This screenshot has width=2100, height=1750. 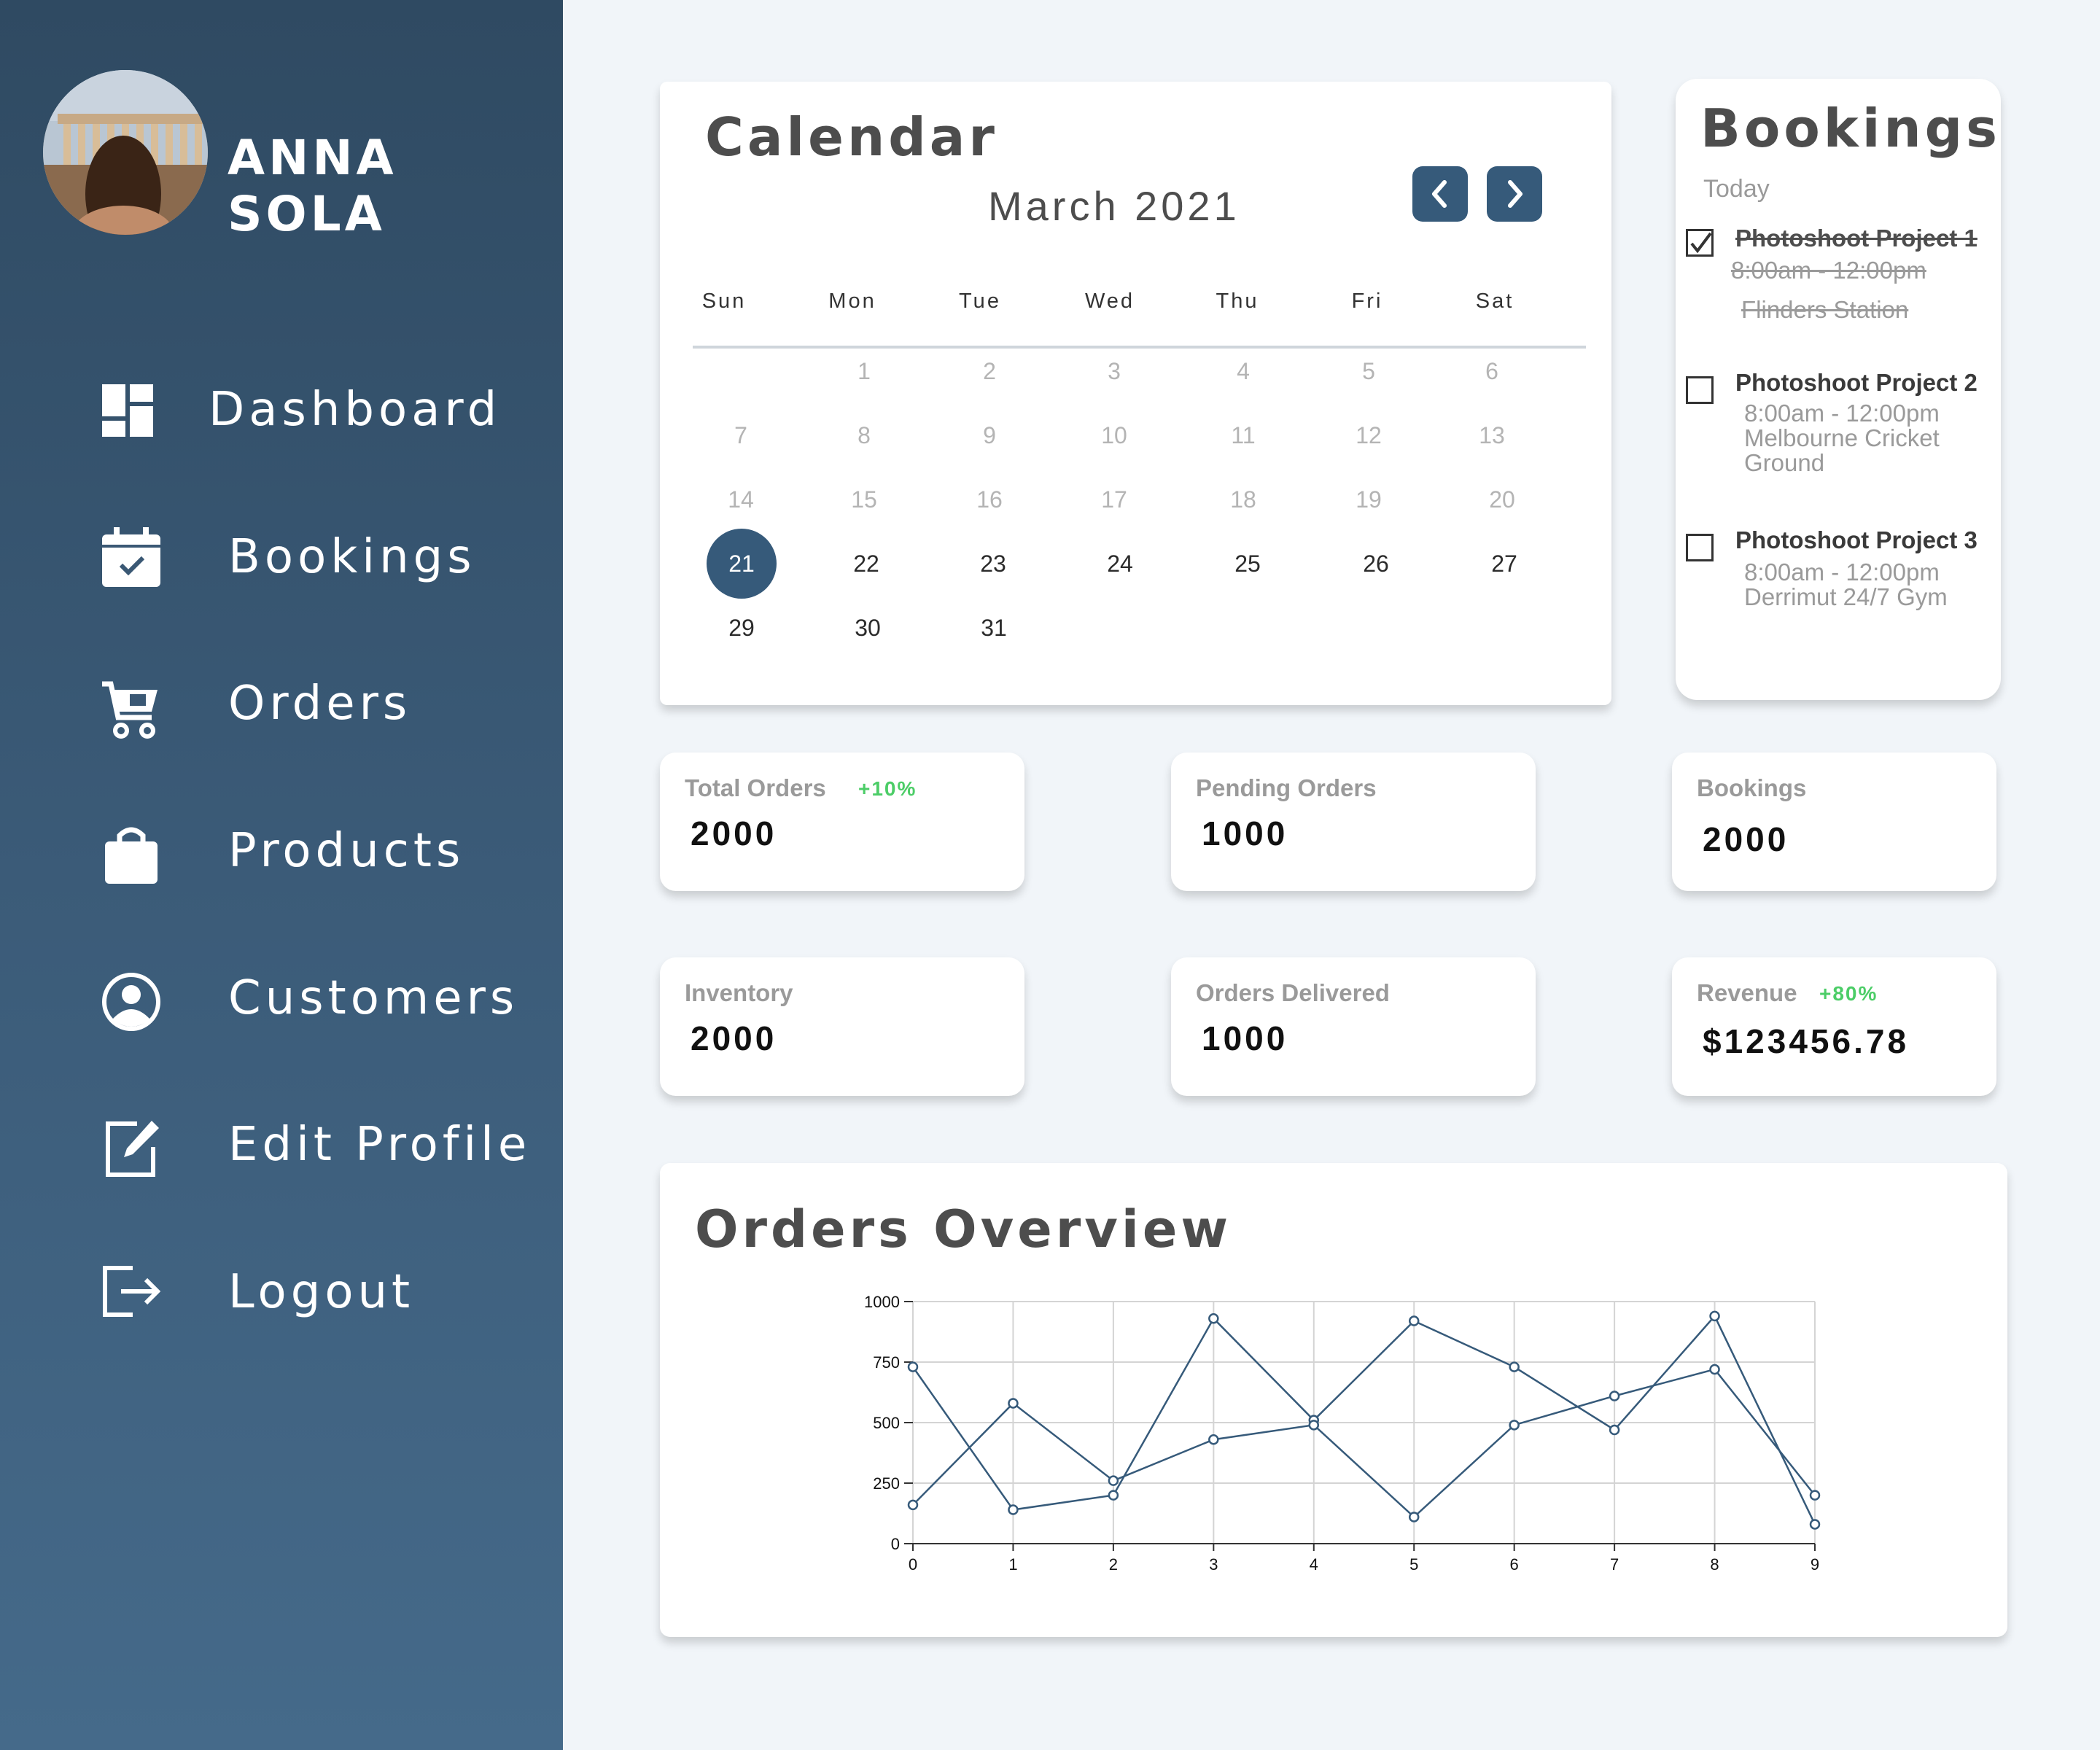 I want to click on stat-label: Total Orders, so click(x=755, y=787).